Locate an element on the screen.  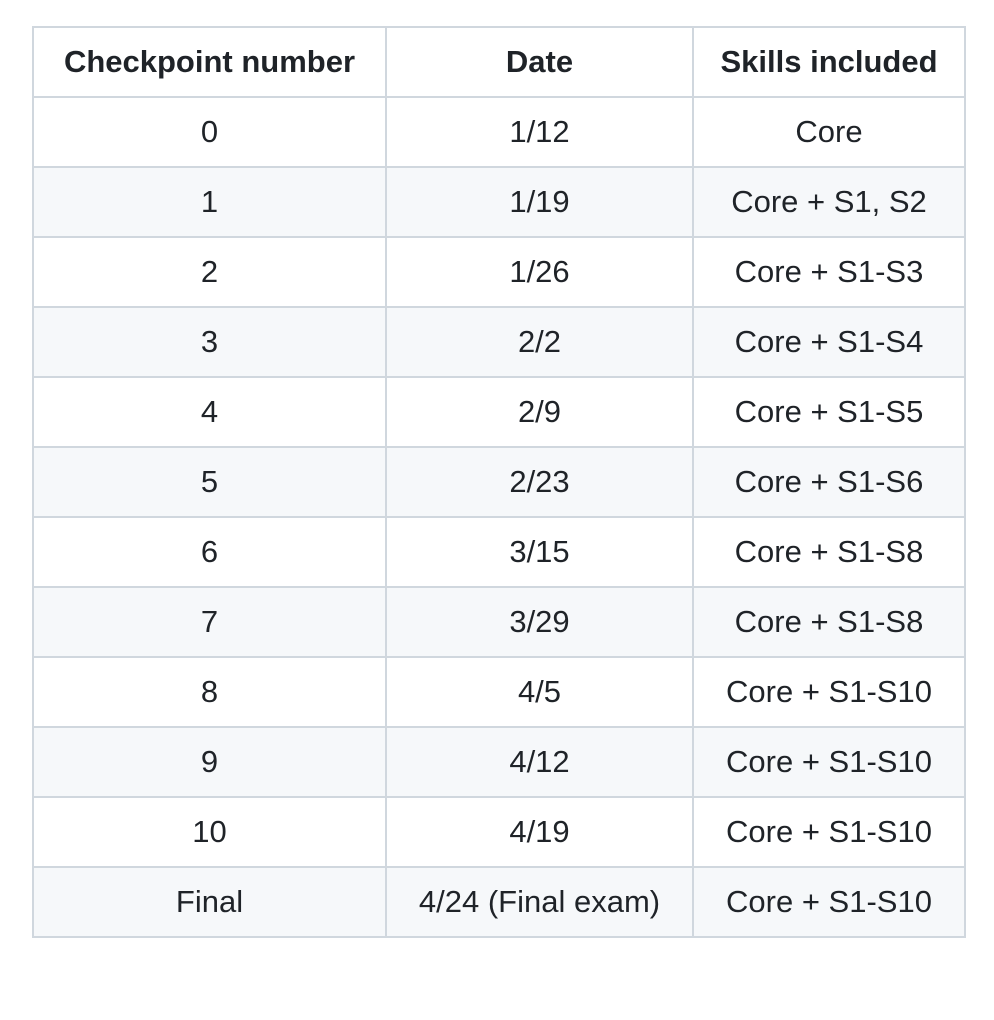
cell-skills-included: Core + S1-S6 is located at coordinates (829, 482).